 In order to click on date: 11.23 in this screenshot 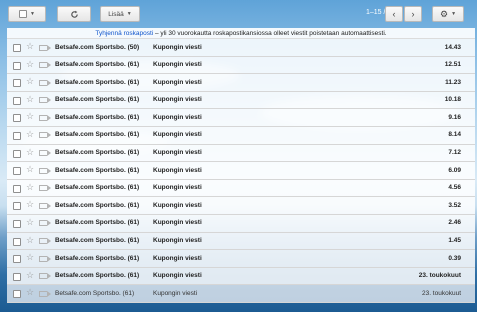, I will do `click(453, 82)`.